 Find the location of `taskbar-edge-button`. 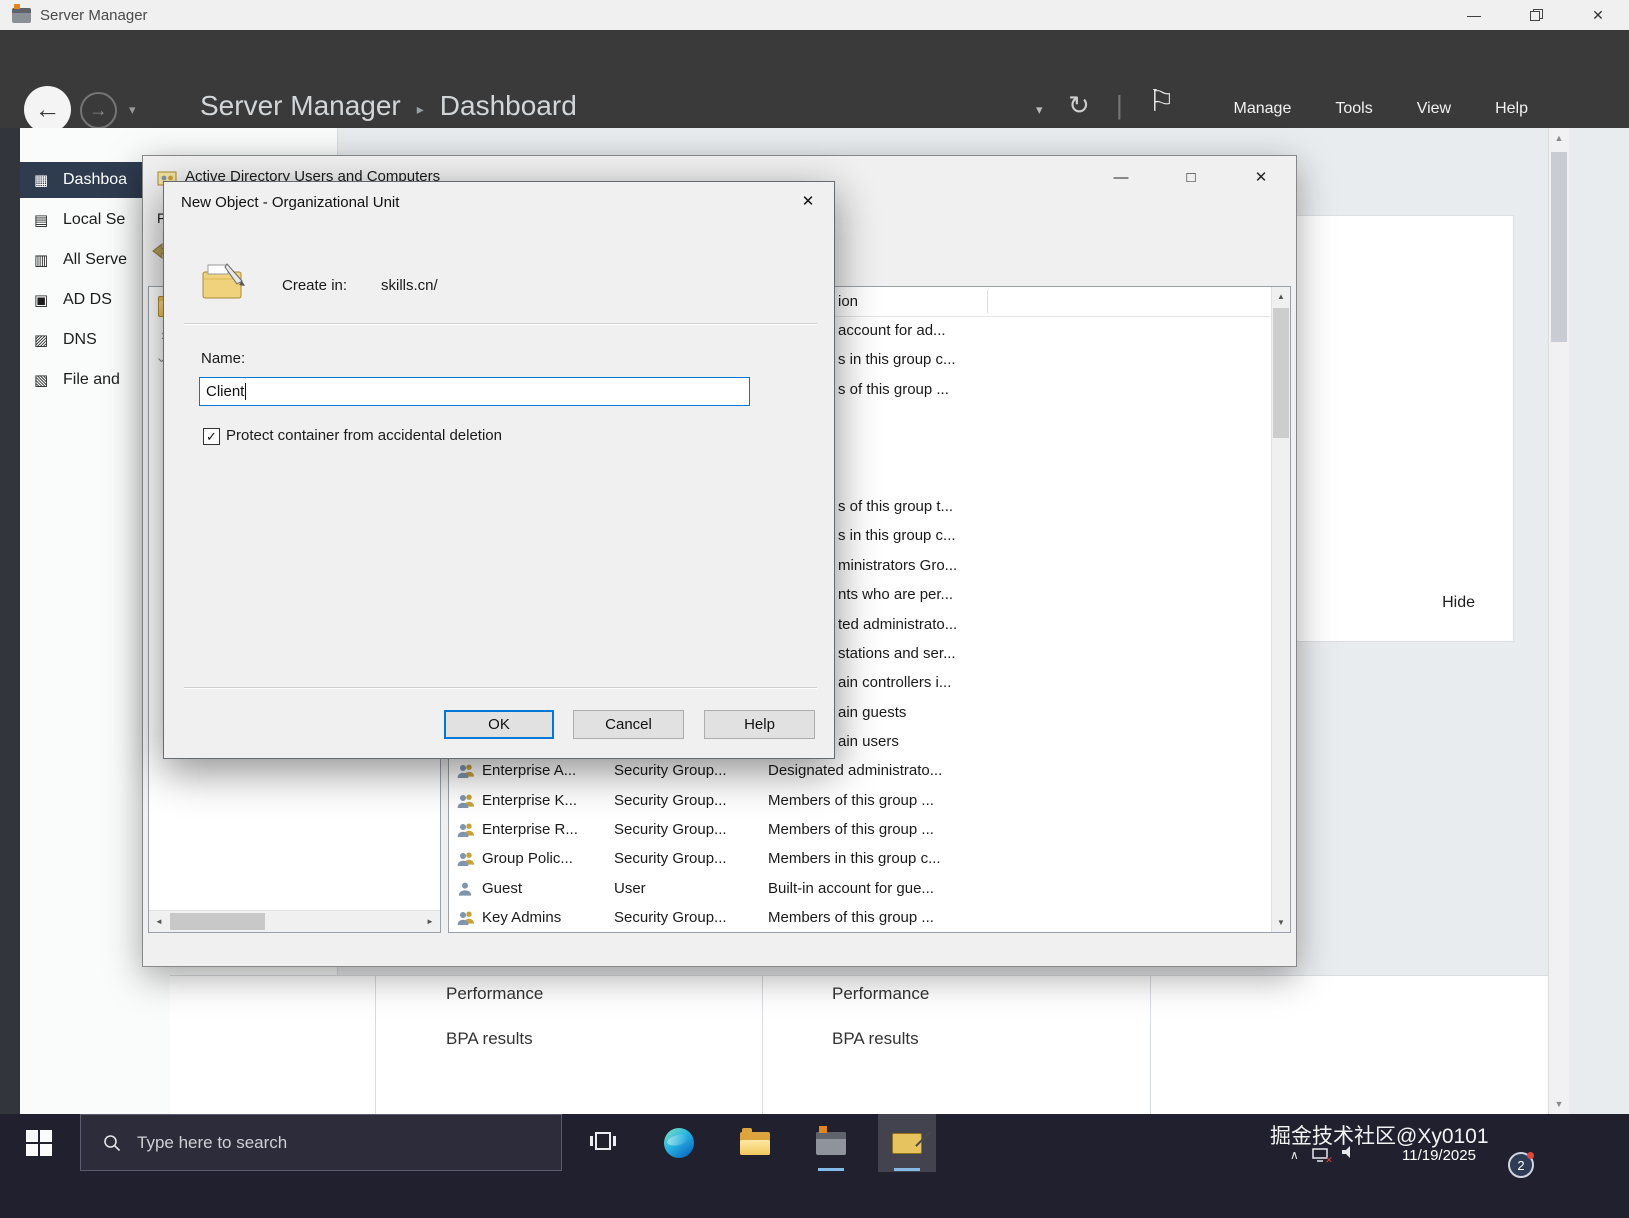

taskbar-edge-button is located at coordinates (679, 1143).